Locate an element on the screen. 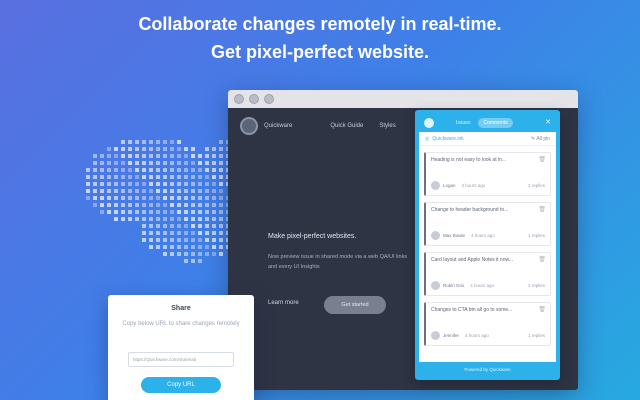 The height and width of the screenshot is (400, 640). pin-icon: ✎ is located at coordinates (533, 138).